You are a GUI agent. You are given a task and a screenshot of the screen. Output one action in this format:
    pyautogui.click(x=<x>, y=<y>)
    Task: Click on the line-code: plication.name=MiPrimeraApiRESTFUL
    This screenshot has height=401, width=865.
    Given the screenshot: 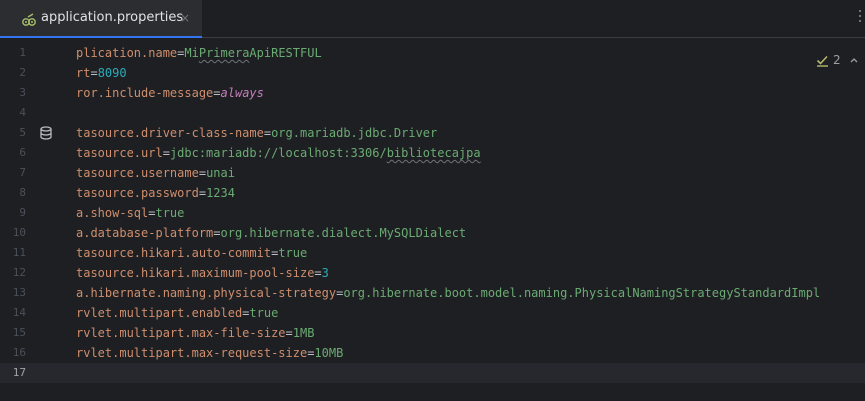 What is the action you would take?
    pyautogui.click(x=199, y=53)
    